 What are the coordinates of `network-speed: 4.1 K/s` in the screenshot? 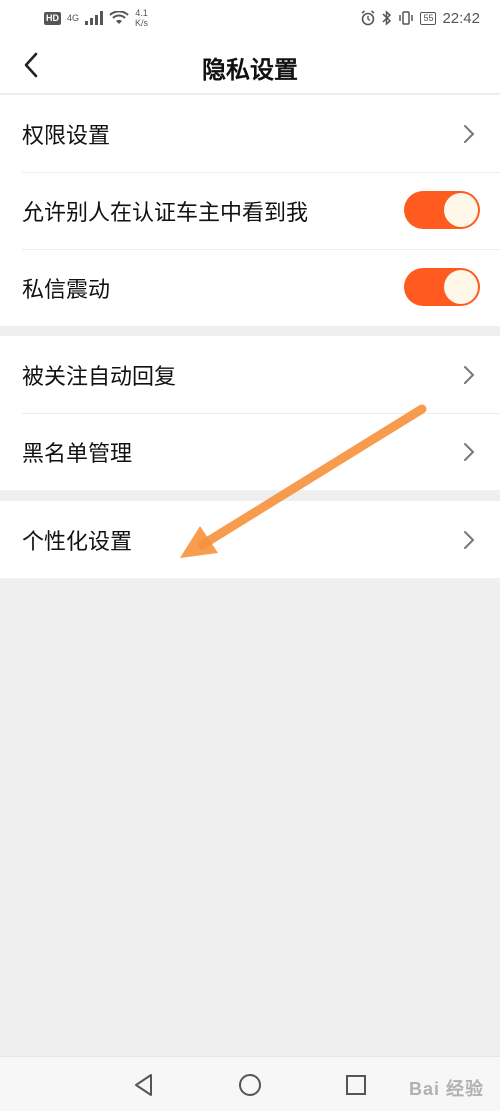 It's located at (141, 18).